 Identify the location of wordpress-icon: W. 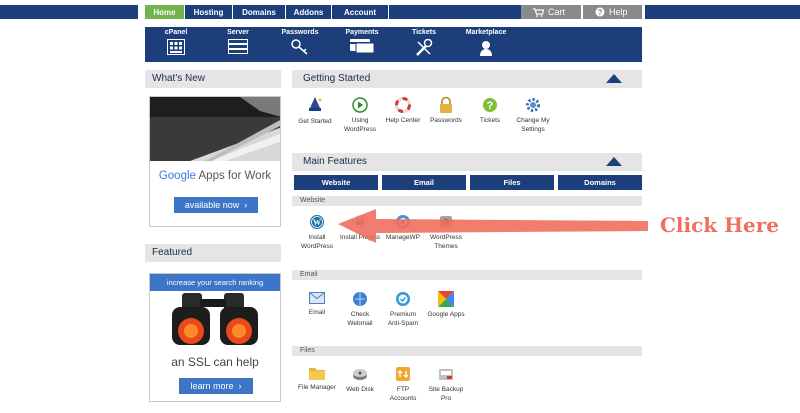
(317, 222).